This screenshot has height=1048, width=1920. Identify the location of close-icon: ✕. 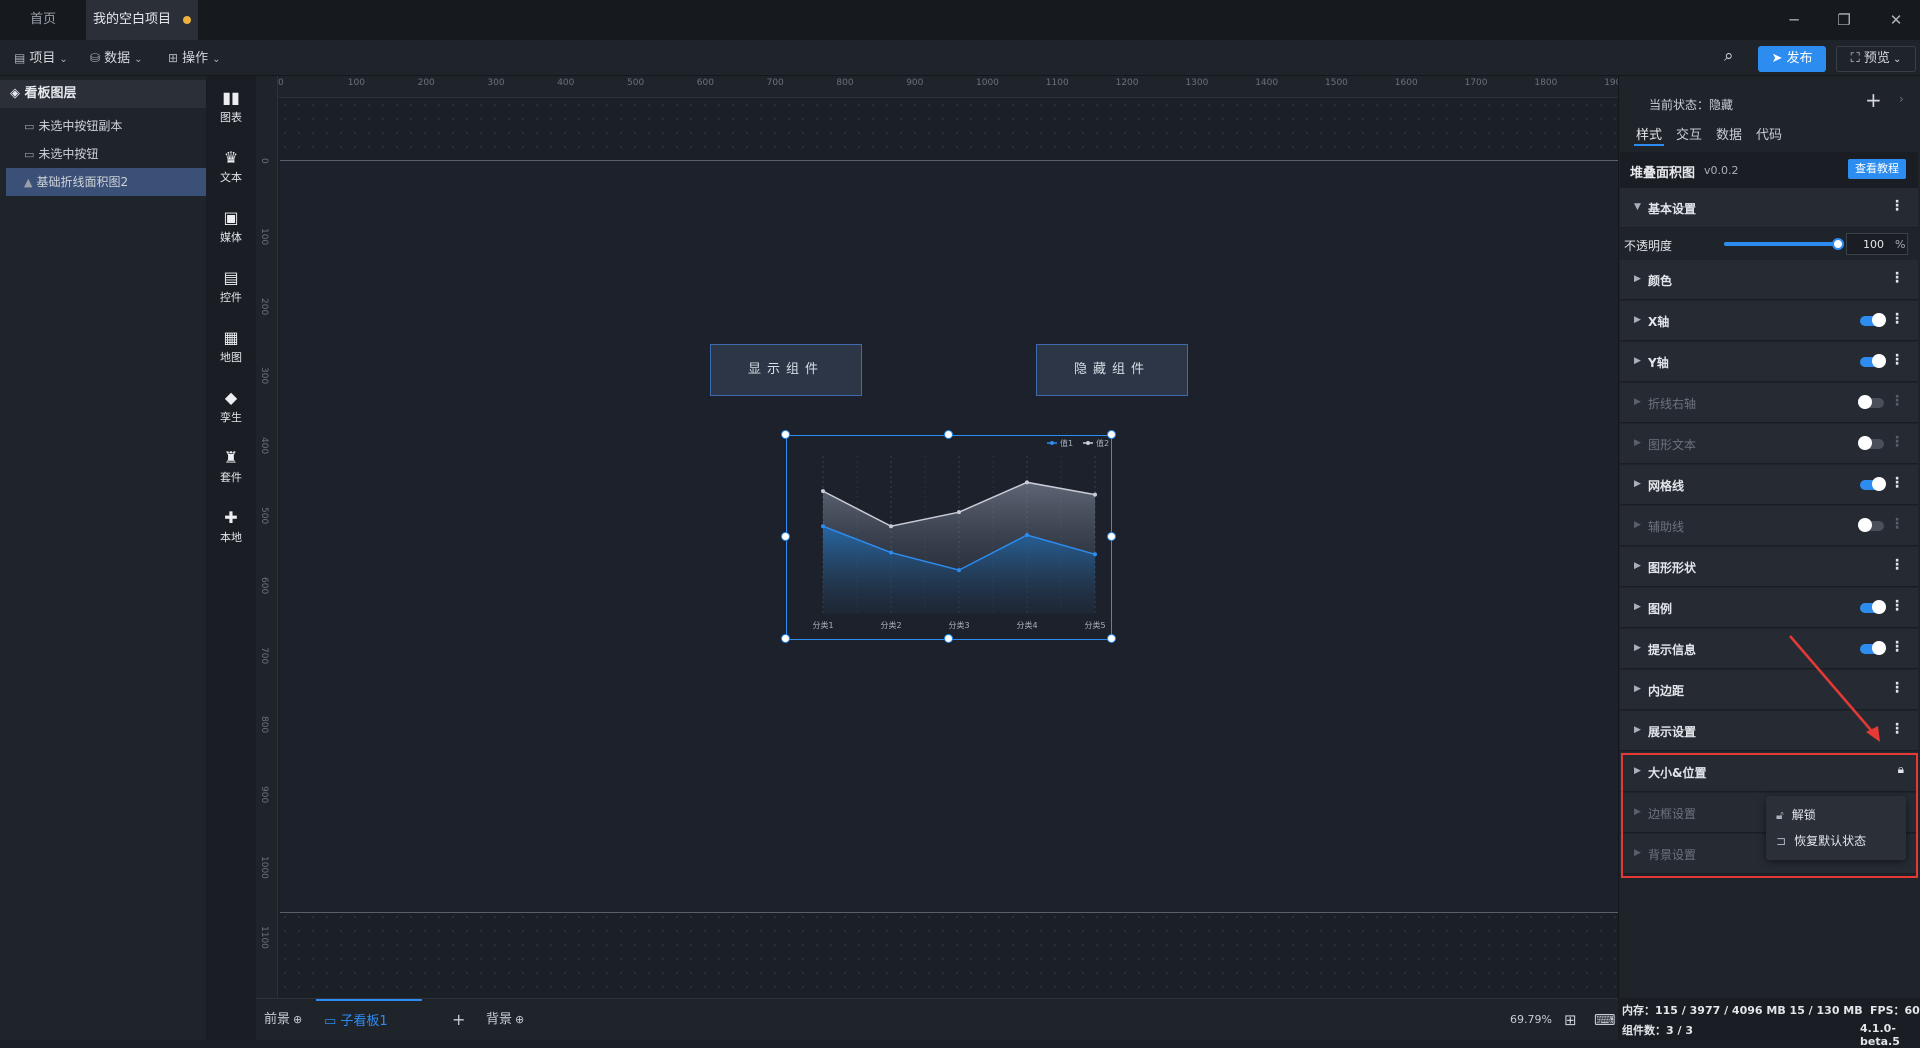
(1896, 20).